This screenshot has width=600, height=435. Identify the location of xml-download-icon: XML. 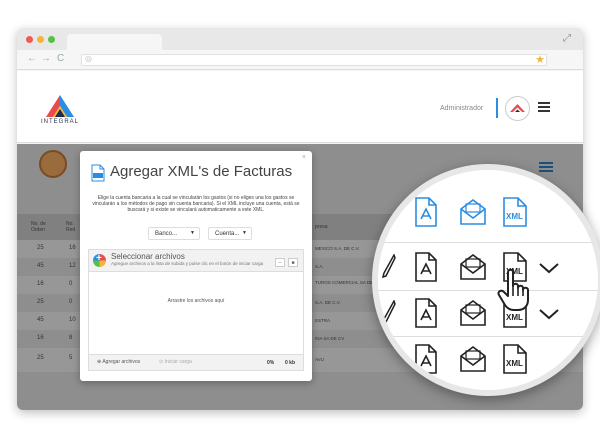
(515, 359).